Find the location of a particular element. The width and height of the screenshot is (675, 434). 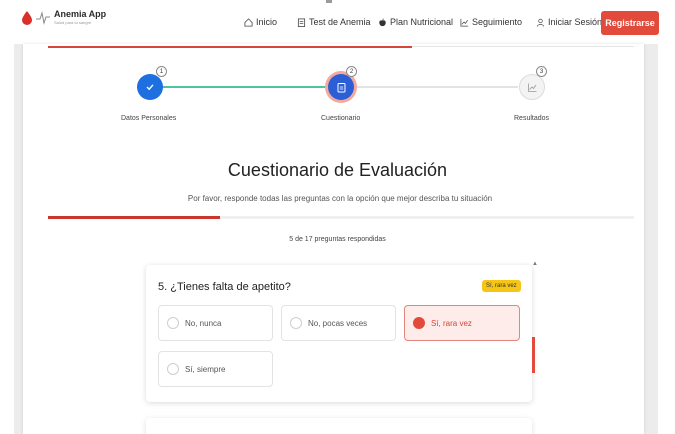

option-si-siempre: Sí, siempre is located at coordinates (215, 369).